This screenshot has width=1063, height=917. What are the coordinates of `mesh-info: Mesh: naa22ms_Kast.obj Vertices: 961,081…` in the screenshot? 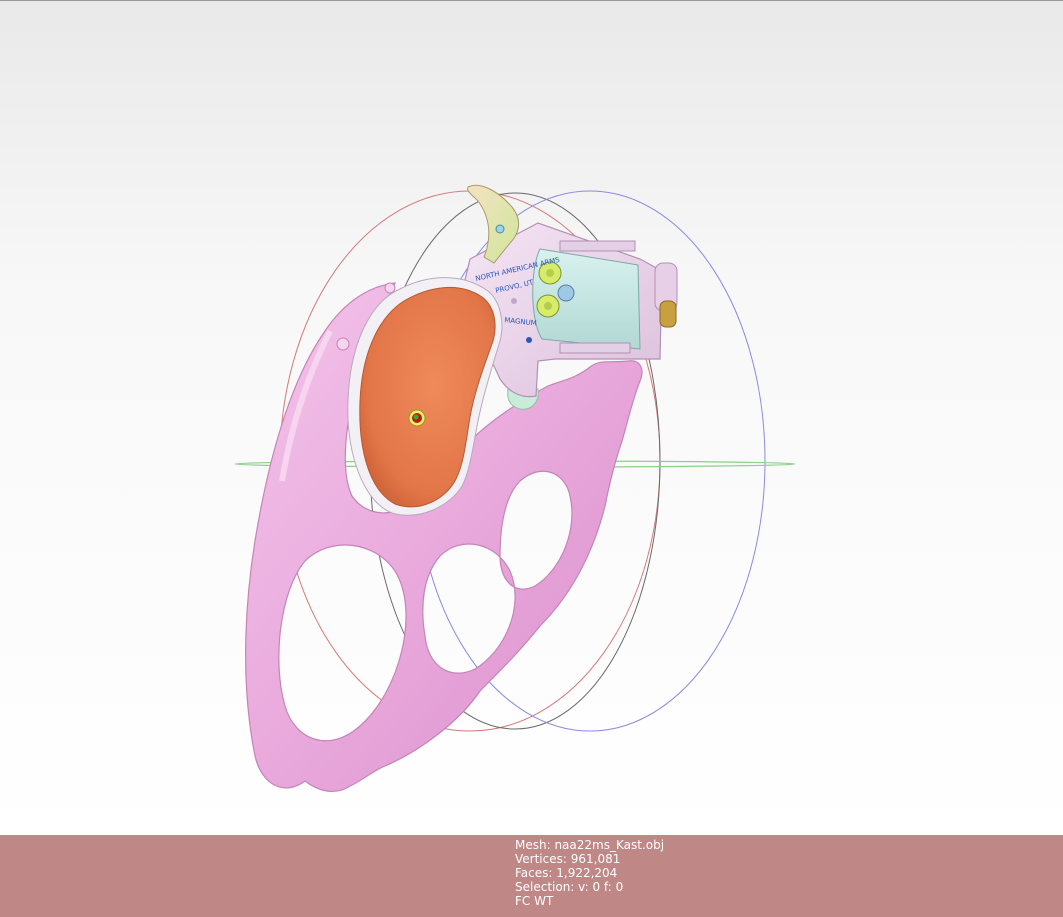 It's located at (589, 873).